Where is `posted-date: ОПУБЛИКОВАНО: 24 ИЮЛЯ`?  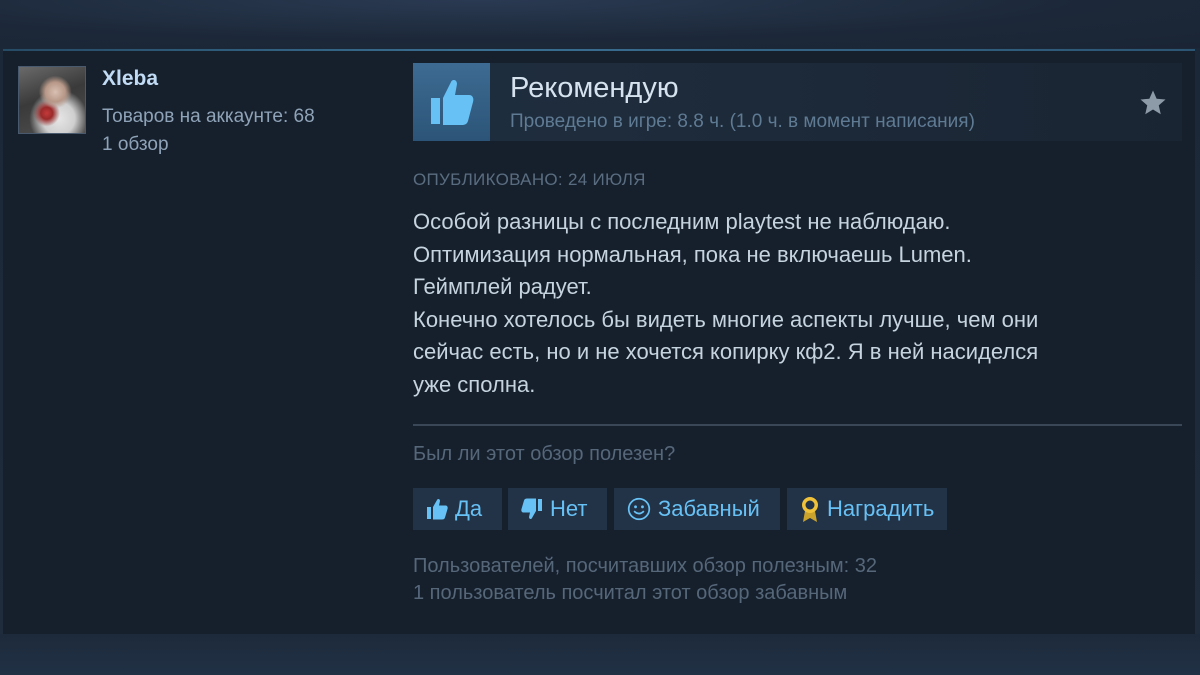
posted-date: ОПУБЛИКОВАНО: 24 ИЮЛЯ is located at coordinates (529, 179).